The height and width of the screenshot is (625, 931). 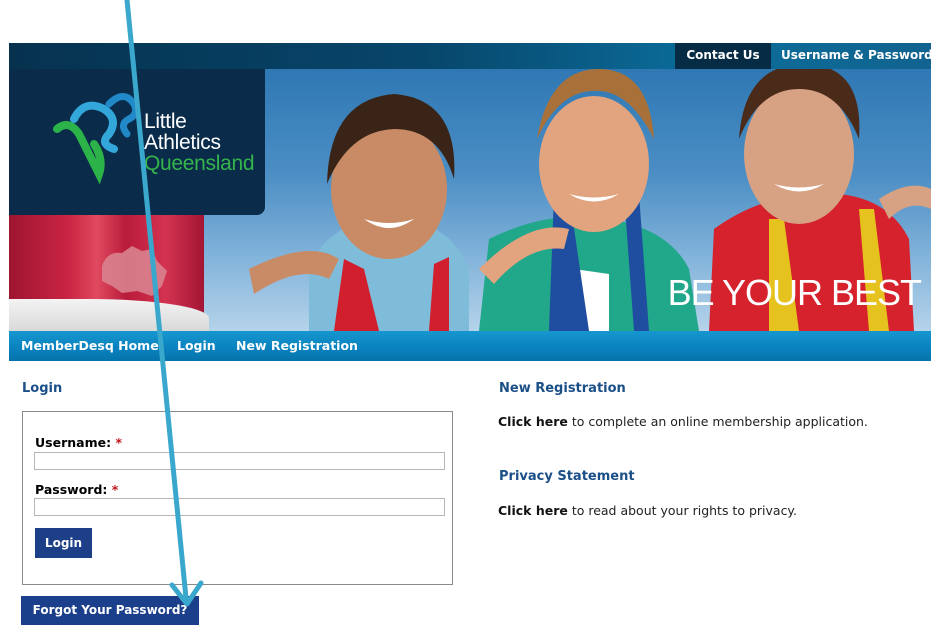 I want to click on be-your-best-tagline: BE YOUR BEST, so click(x=794, y=292).